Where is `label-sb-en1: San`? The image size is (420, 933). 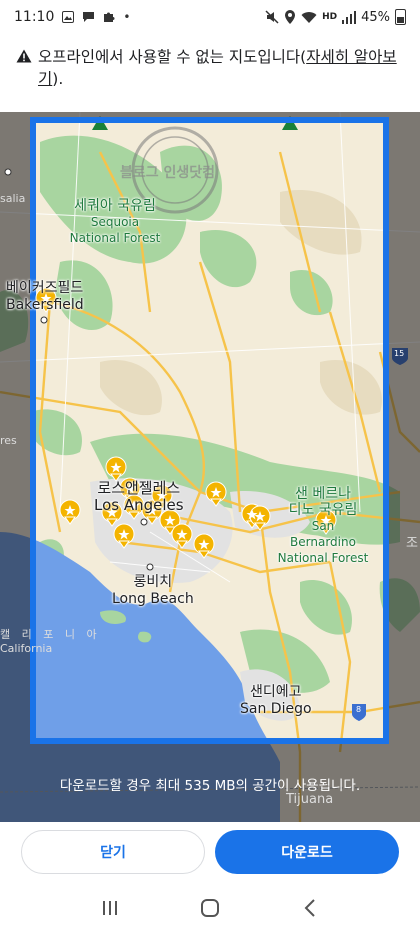 label-sb-en1: San is located at coordinates (323, 526).